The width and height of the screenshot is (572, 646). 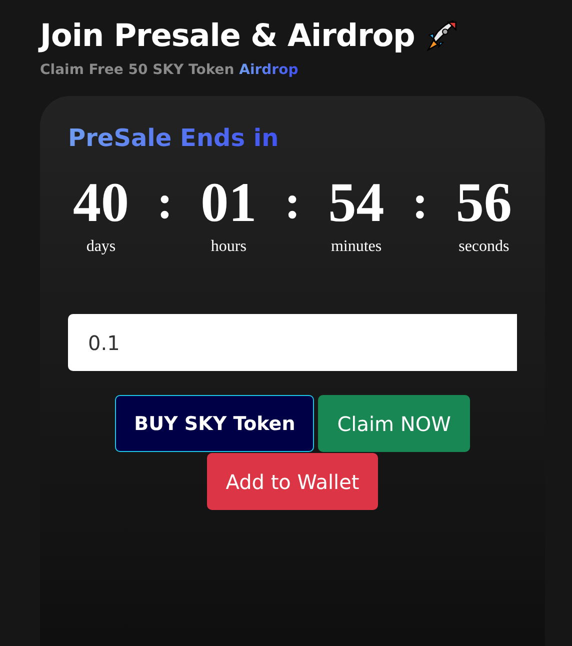 What do you see at coordinates (137, 70) in the screenshot?
I see `subtitle: Claim Free 50 SKY Token` at bounding box center [137, 70].